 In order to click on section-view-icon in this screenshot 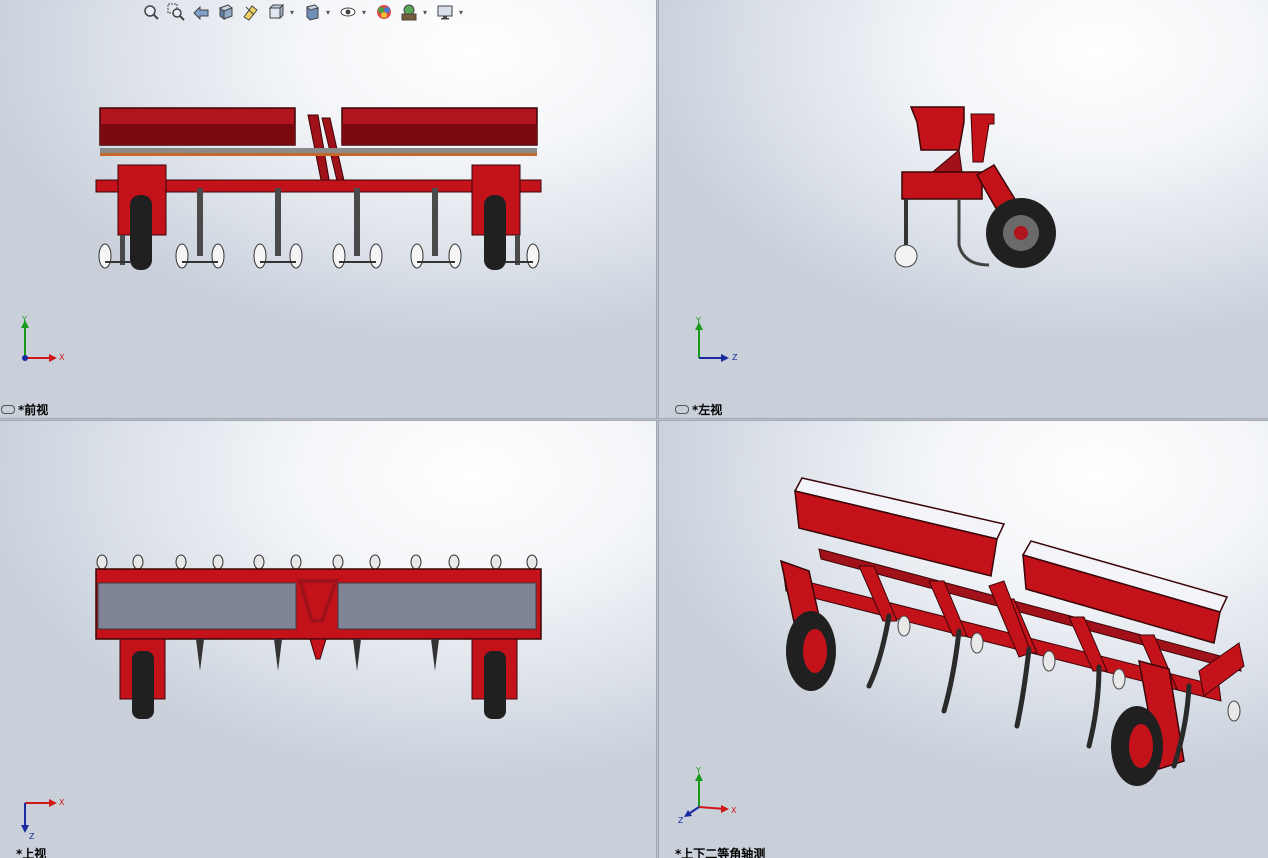, I will do `click(226, 12)`.